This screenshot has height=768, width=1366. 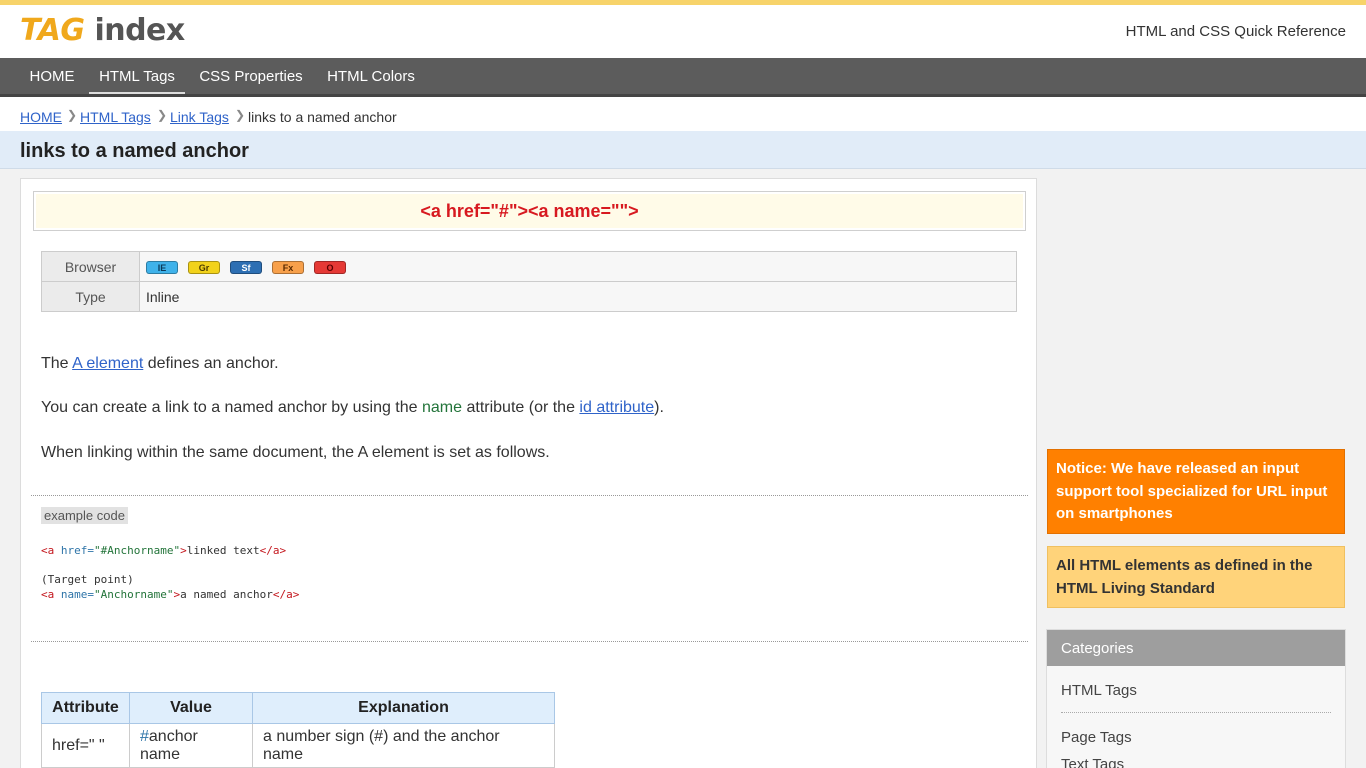 What do you see at coordinates (52, 30) in the screenshot?
I see `logo-tag-text: TAG` at bounding box center [52, 30].